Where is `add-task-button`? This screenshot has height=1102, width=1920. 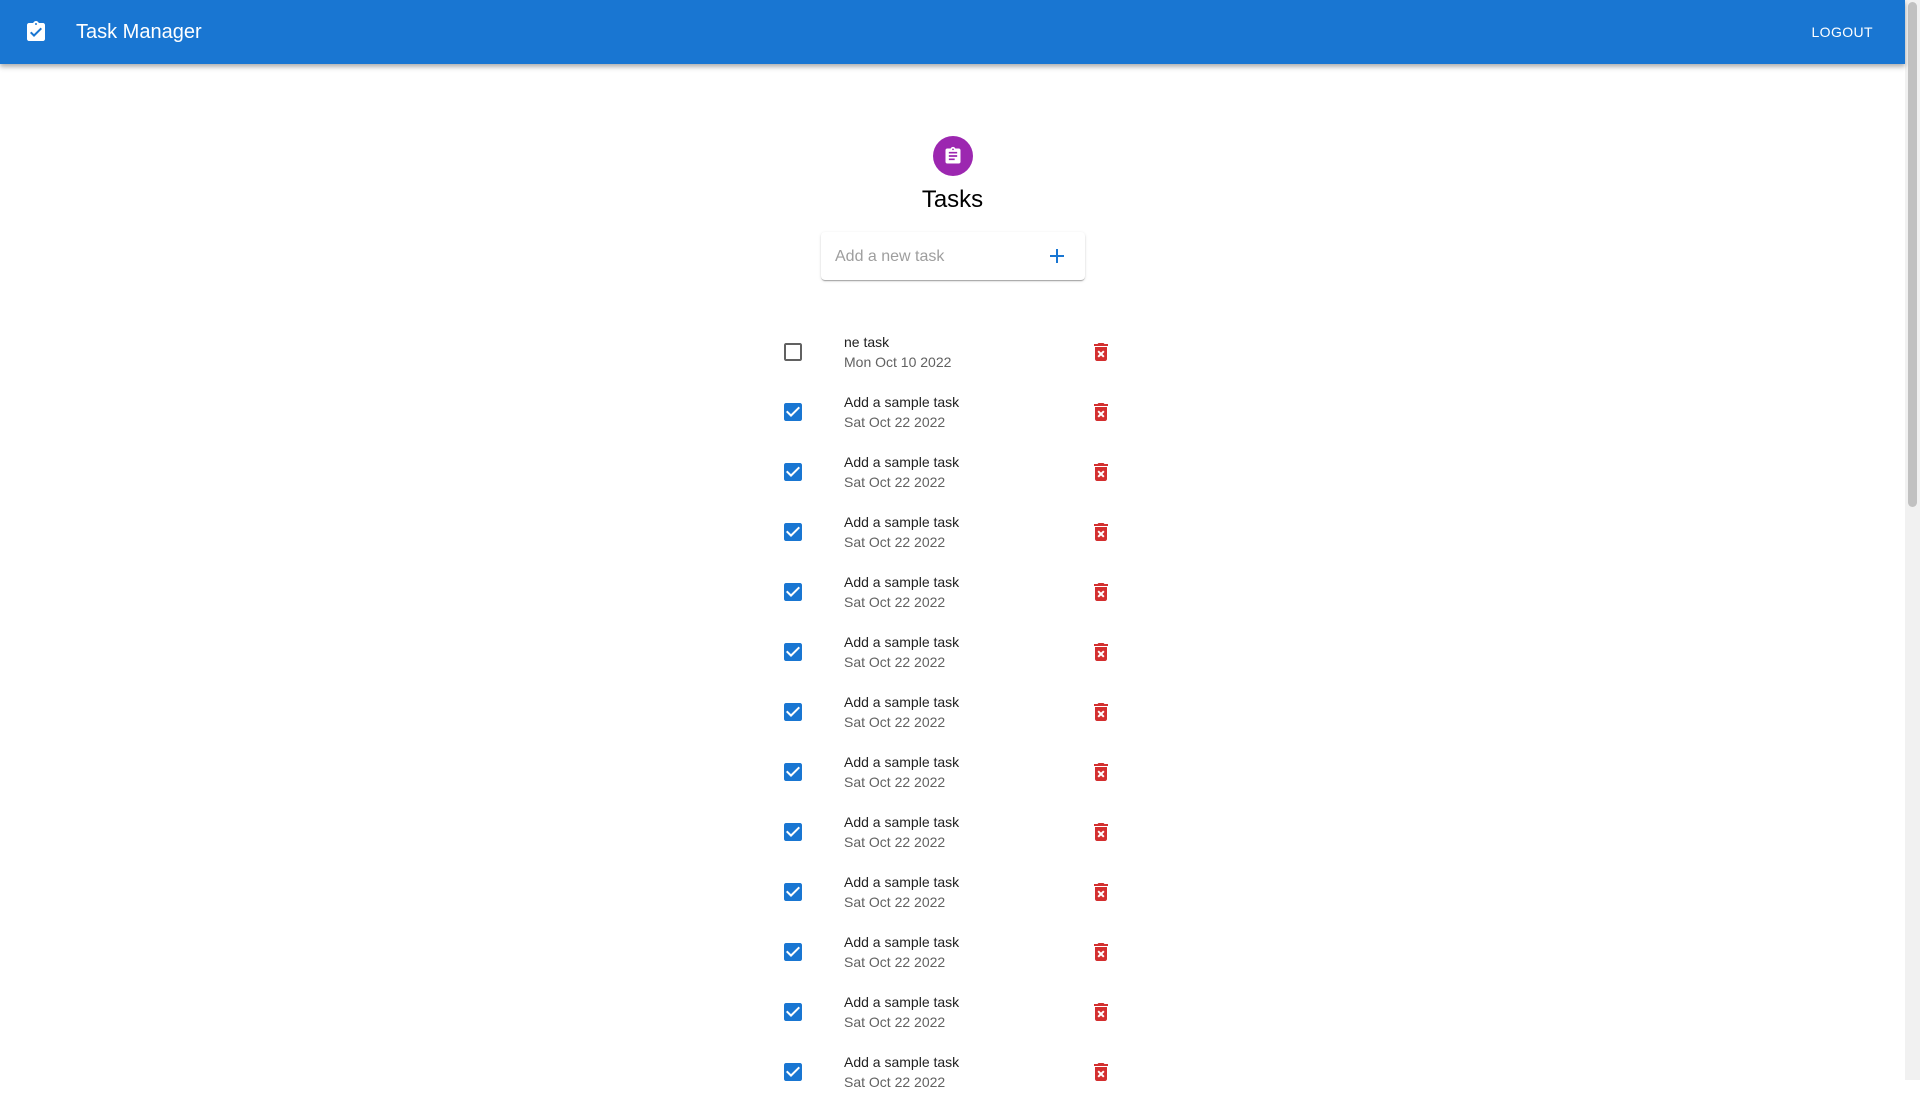
add-task-button is located at coordinates (1057, 256).